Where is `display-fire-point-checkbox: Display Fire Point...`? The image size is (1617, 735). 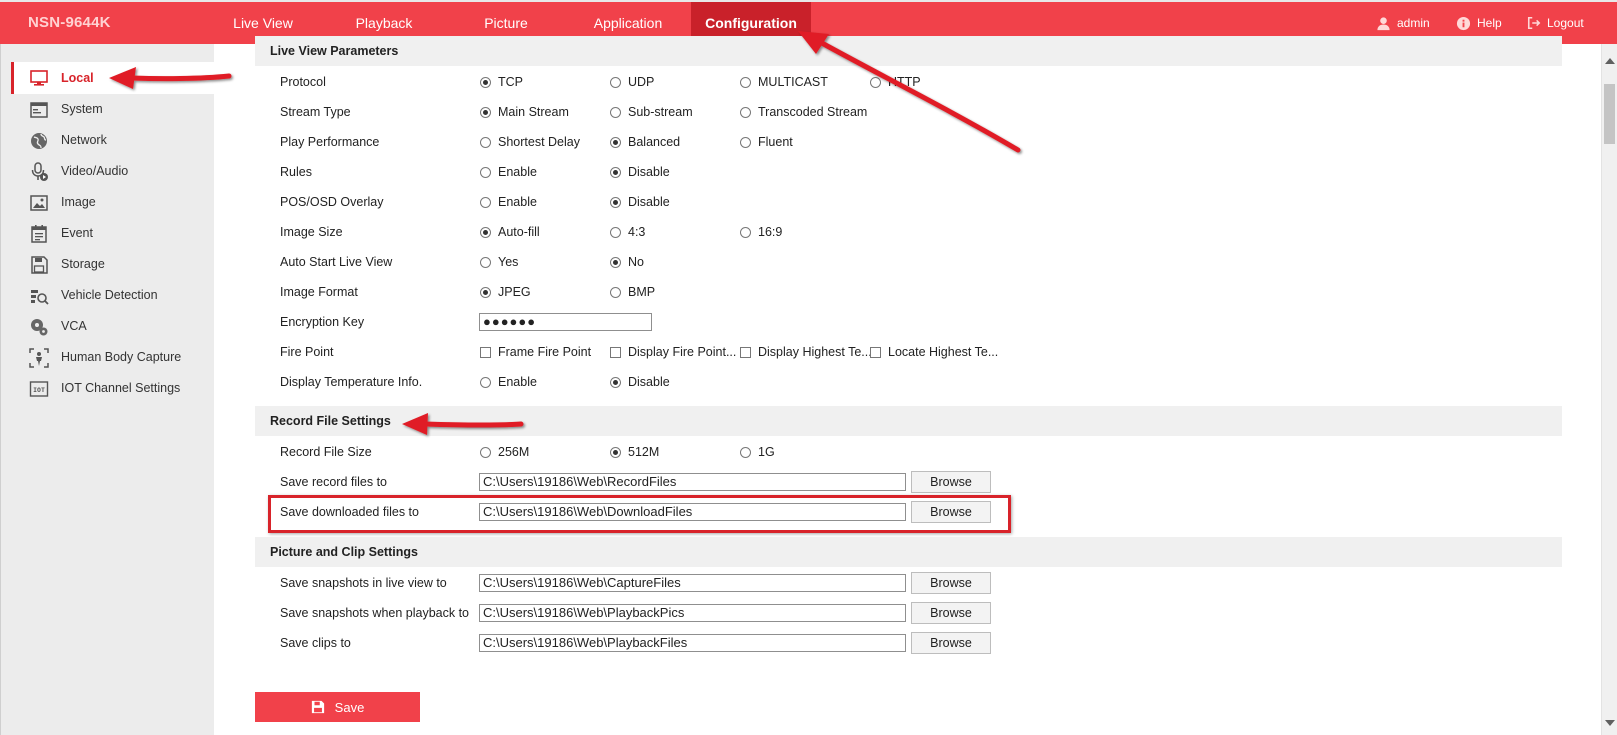 display-fire-point-checkbox: Display Fire Point... is located at coordinates (673, 352).